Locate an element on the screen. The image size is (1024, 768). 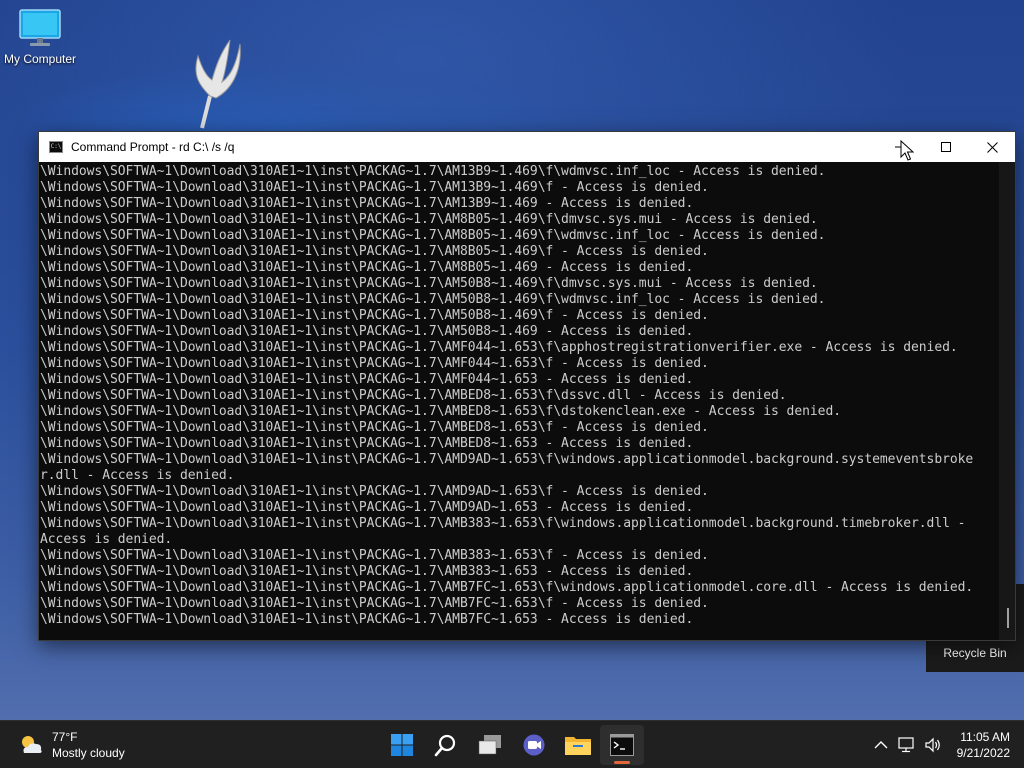
task-view-button is located at coordinates (490, 745).